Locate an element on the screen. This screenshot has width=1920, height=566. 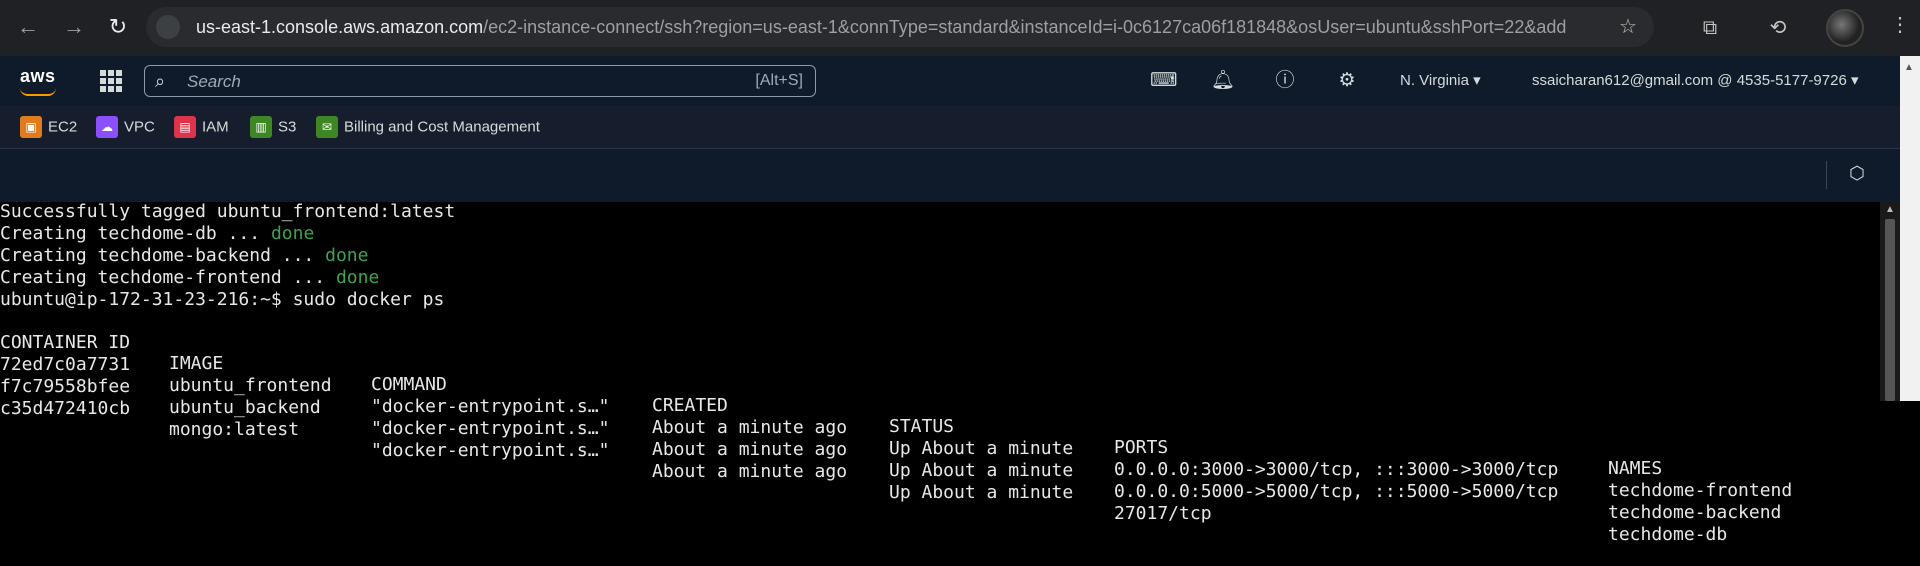
page-scrollbar: ▲ is located at coordinates (1910, 228).